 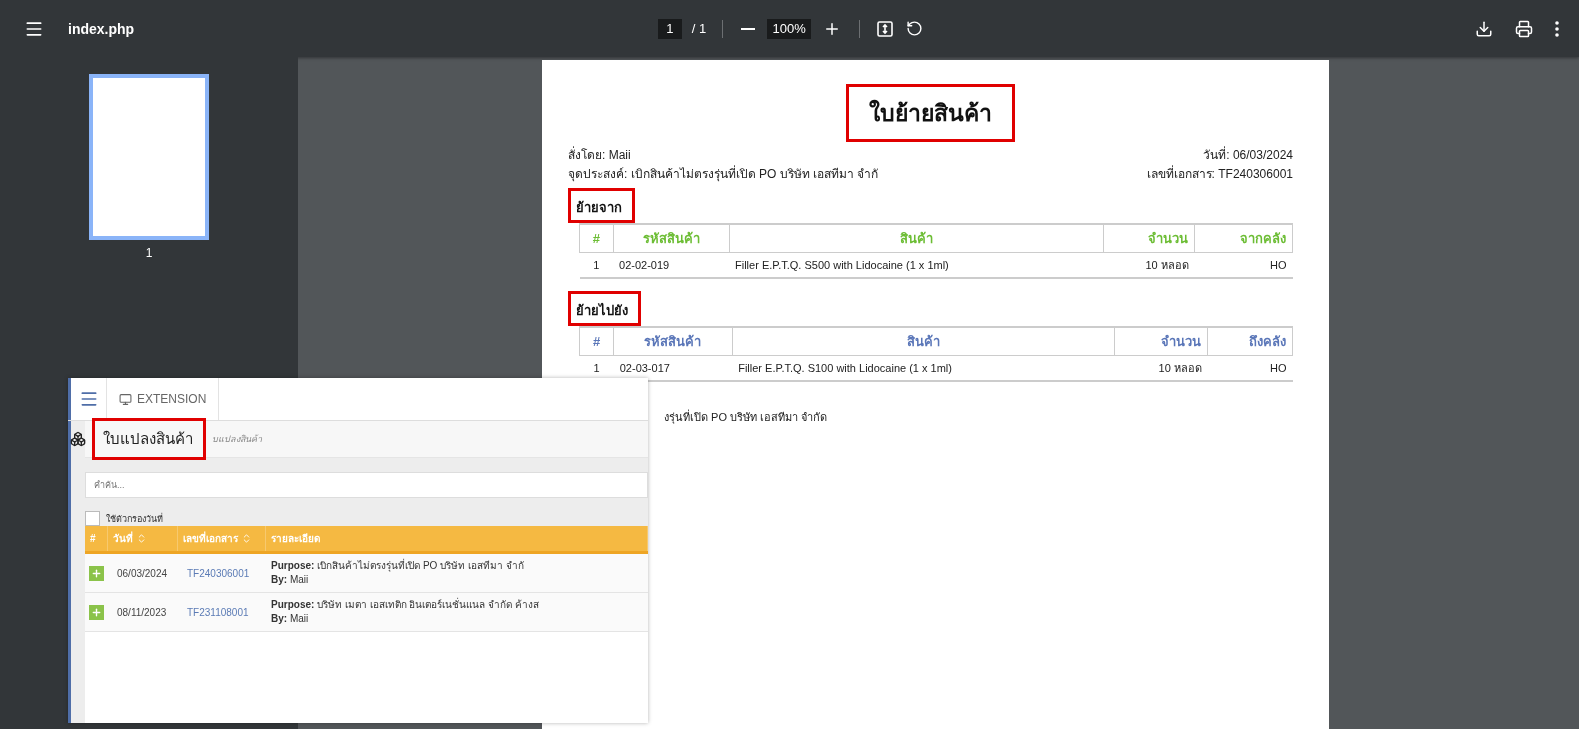 What do you see at coordinates (699, 28) in the screenshot?
I see `page-total: / 1` at bounding box center [699, 28].